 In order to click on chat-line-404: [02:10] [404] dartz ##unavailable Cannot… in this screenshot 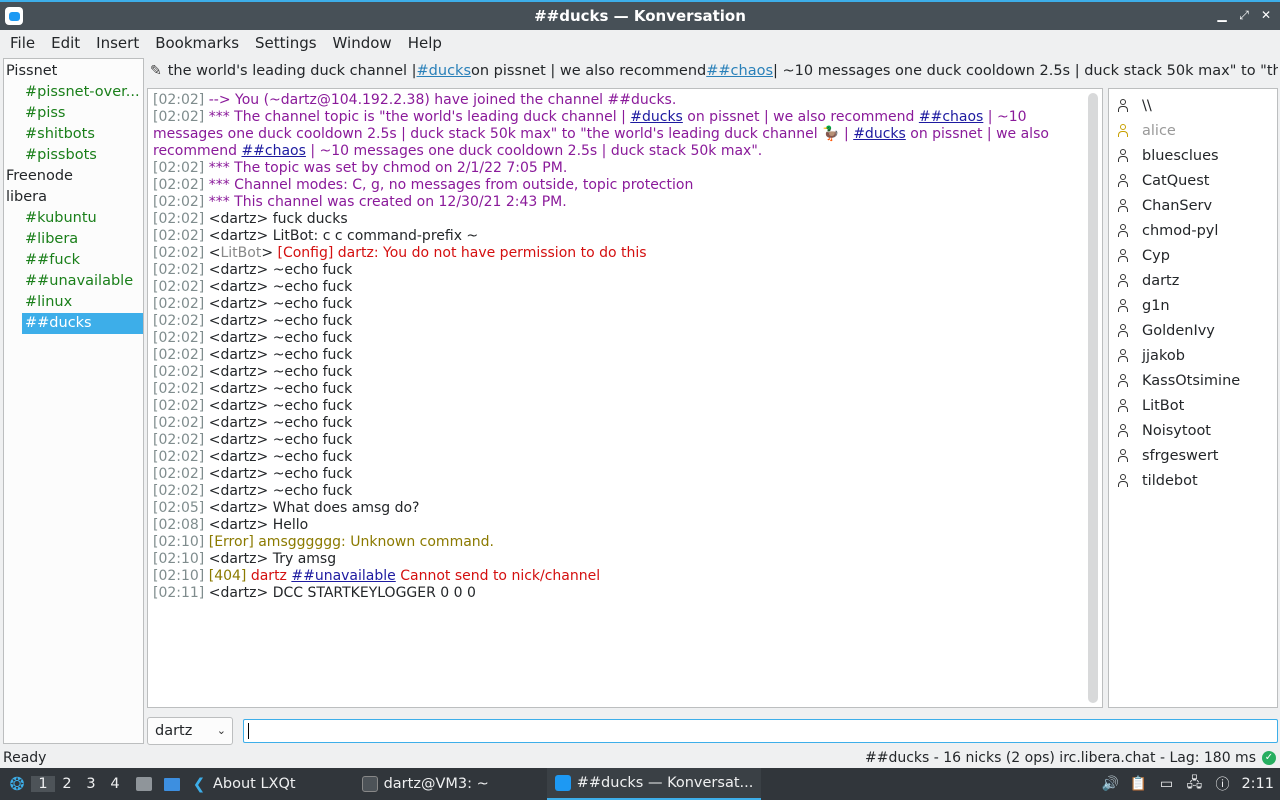, I will do `click(377, 576)`.